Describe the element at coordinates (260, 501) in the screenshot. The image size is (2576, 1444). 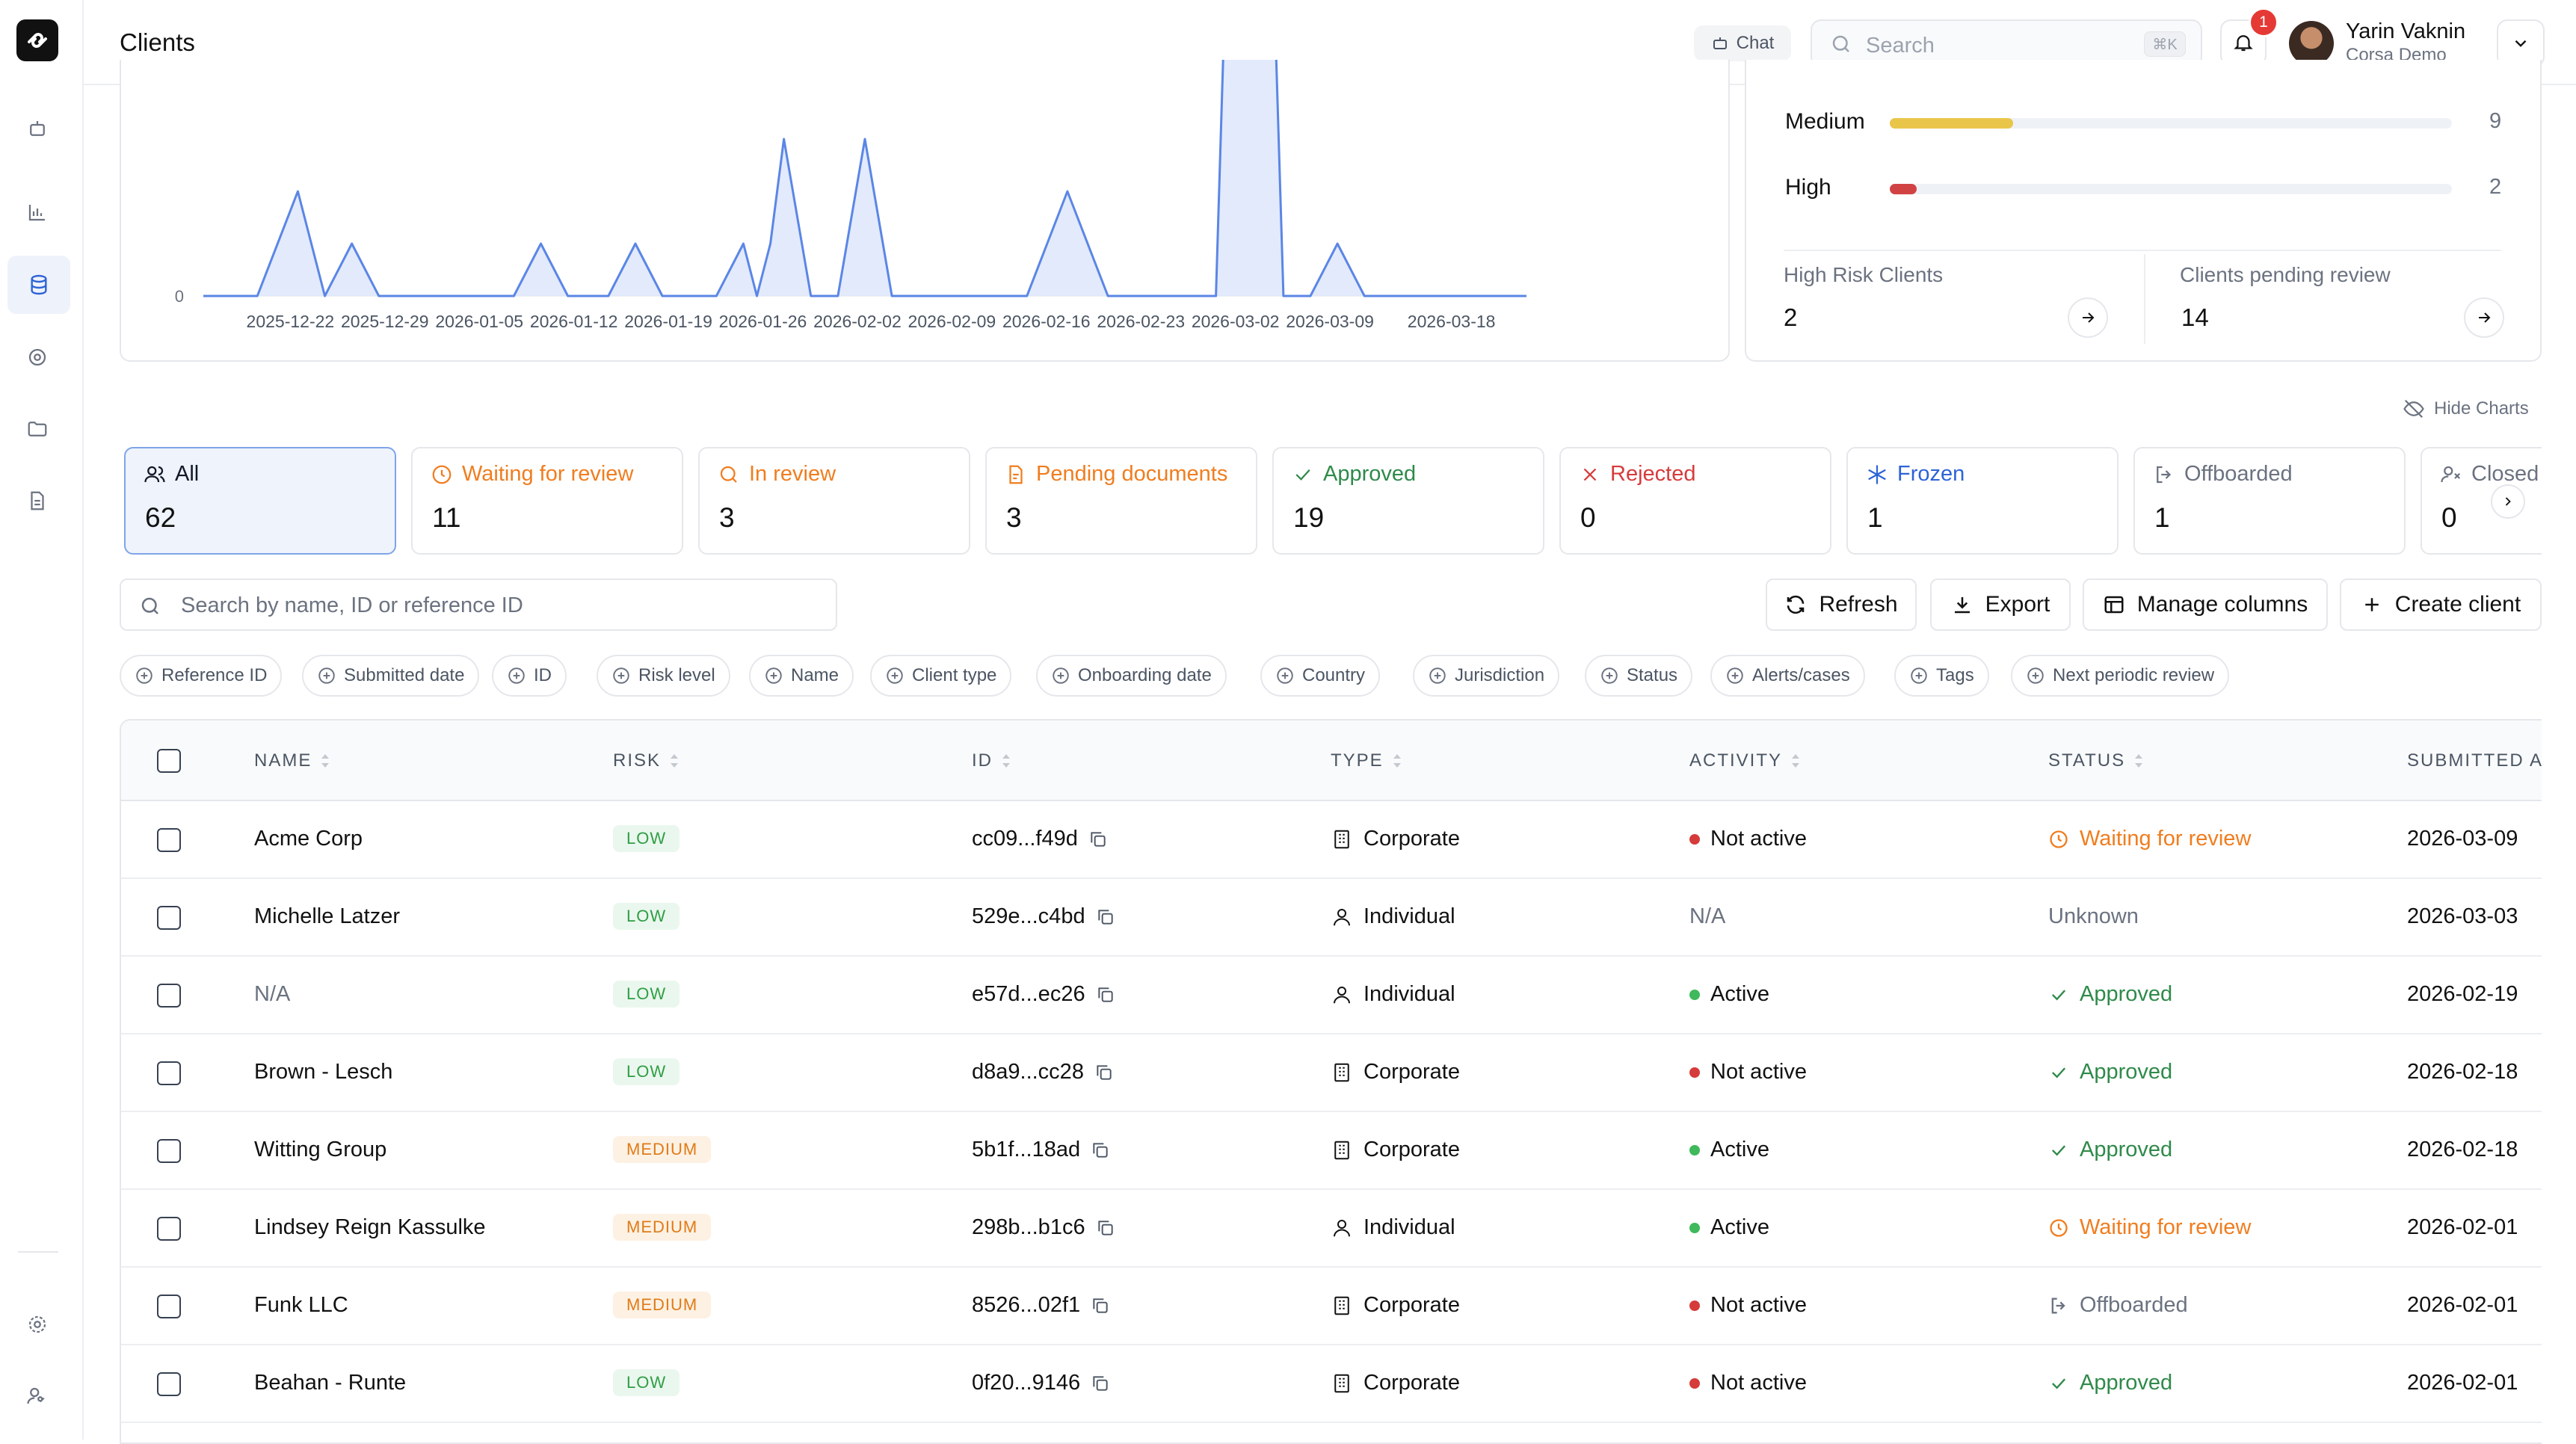
I see `tab-all: All 62` at that location.